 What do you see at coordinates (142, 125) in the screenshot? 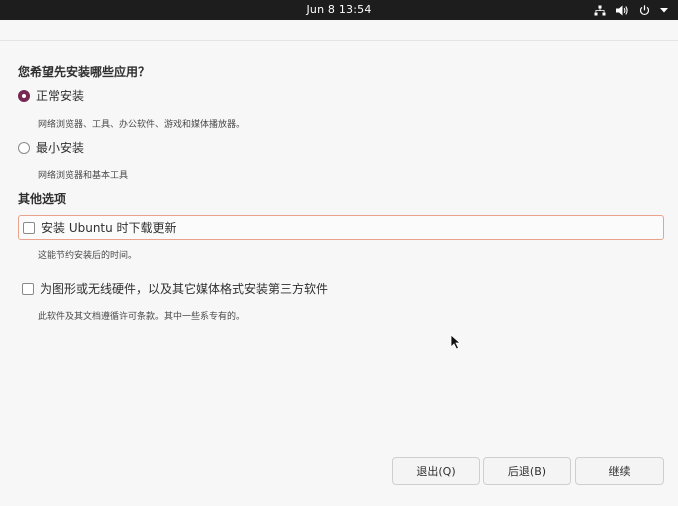
I see `normal-install-description: 网络浏览器、工具、办公软件、游戏和媒体播放器。` at bounding box center [142, 125].